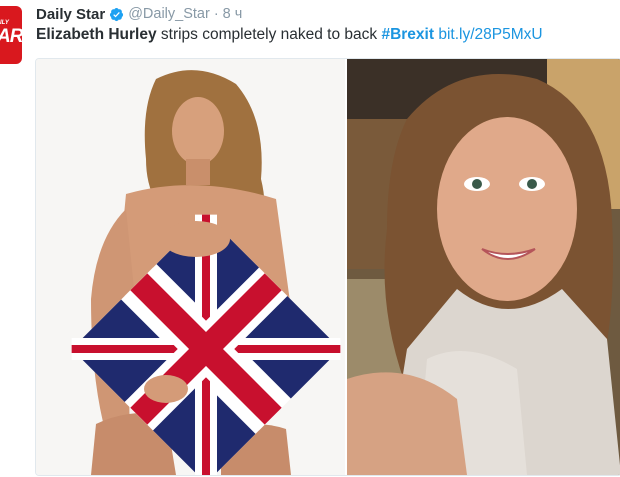 The image size is (620, 477). What do you see at coordinates (116, 14) in the screenshot?
I see `verified-badge-icon` at bounding box center [116, 14].